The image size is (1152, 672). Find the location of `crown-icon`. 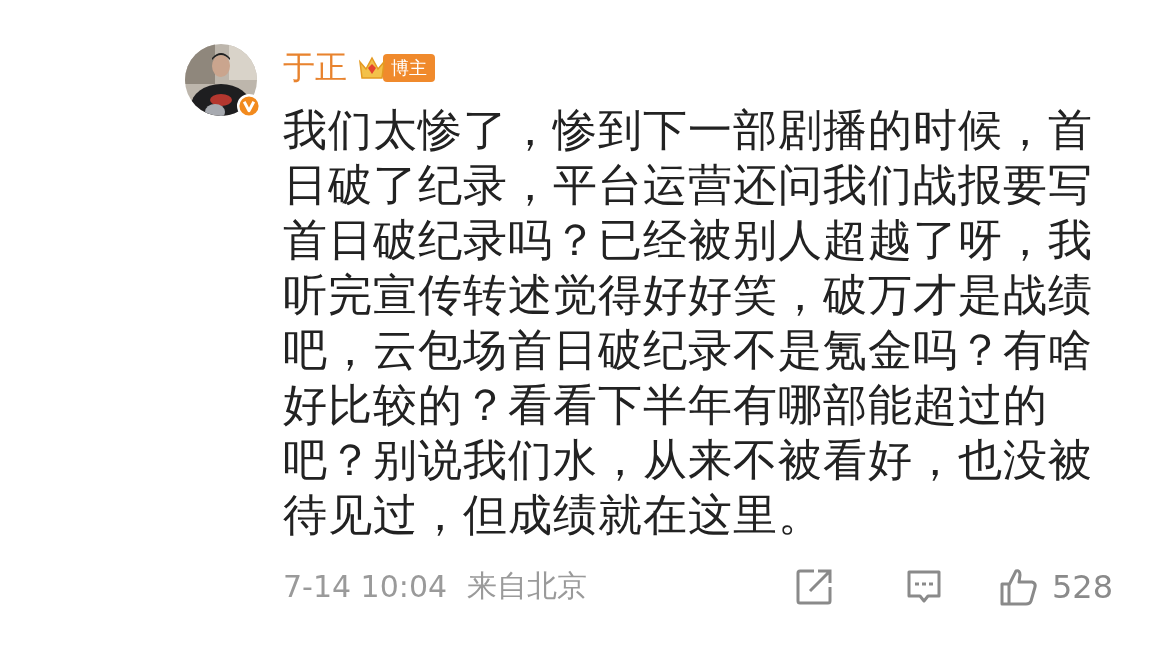

crown-icon is located at coordinates (372, 68).